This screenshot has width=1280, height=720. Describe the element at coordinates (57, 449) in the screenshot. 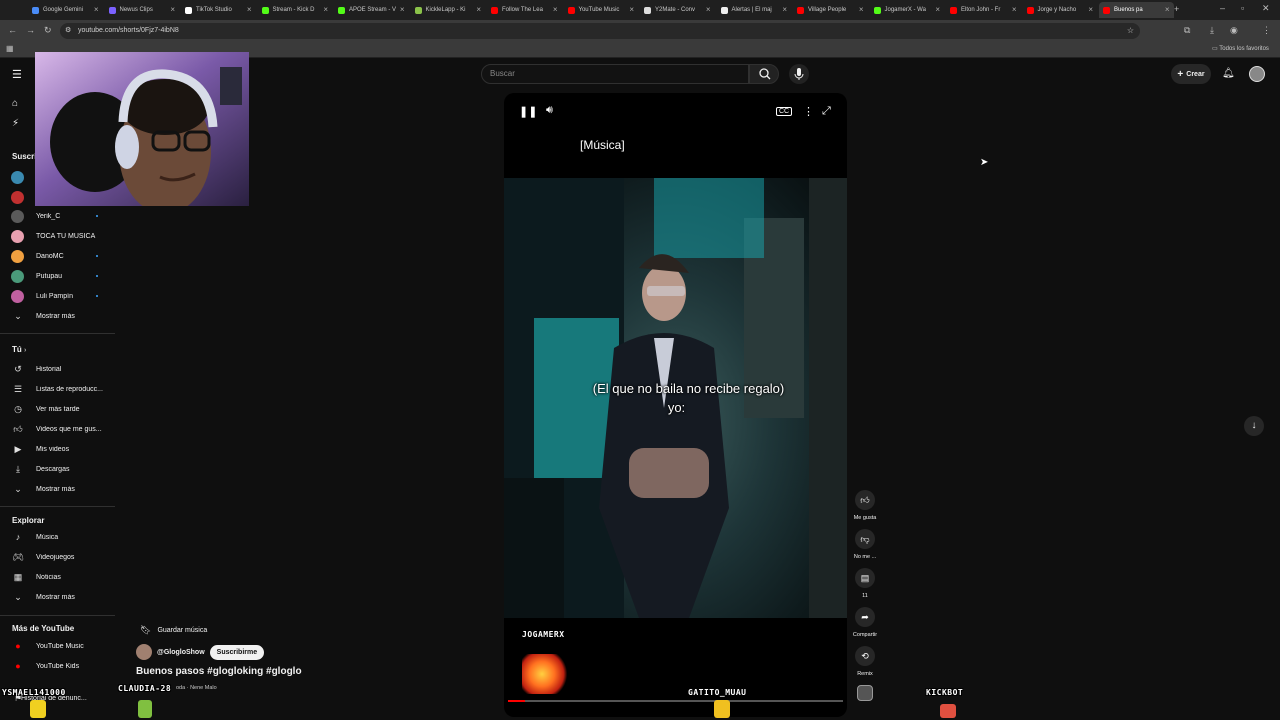

I see `sidebar-item-you-4: ▶ Mis videos` at that location.